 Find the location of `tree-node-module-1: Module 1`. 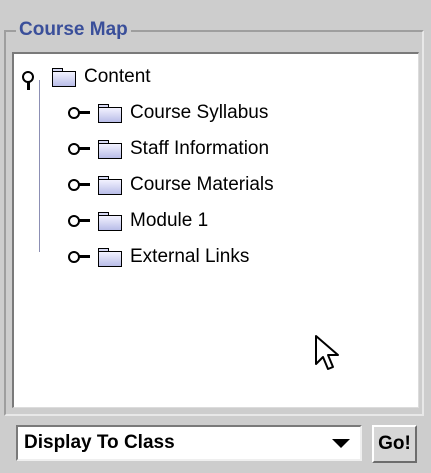

tree-node-module-1: Module 1 is located at coordinates (138, 221).